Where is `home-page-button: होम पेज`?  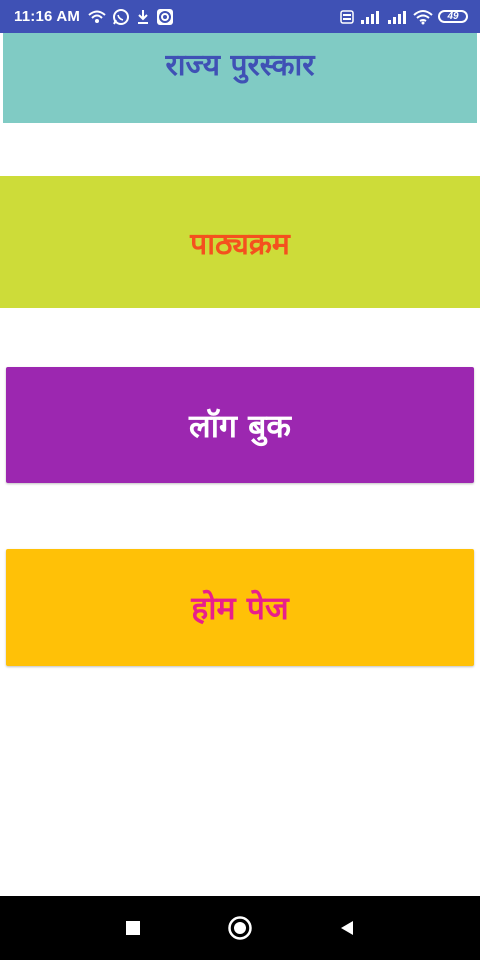
home-page-button: होम पेज is located at coordinates (240, 607).